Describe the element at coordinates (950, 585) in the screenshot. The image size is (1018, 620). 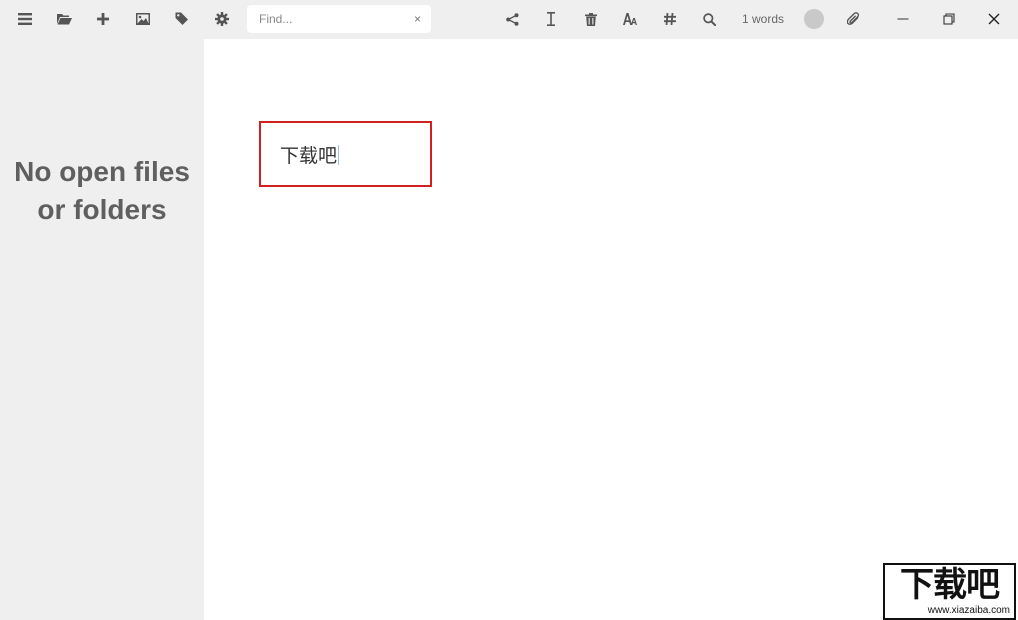
I see `watermark-text: 下载吧` at that location.